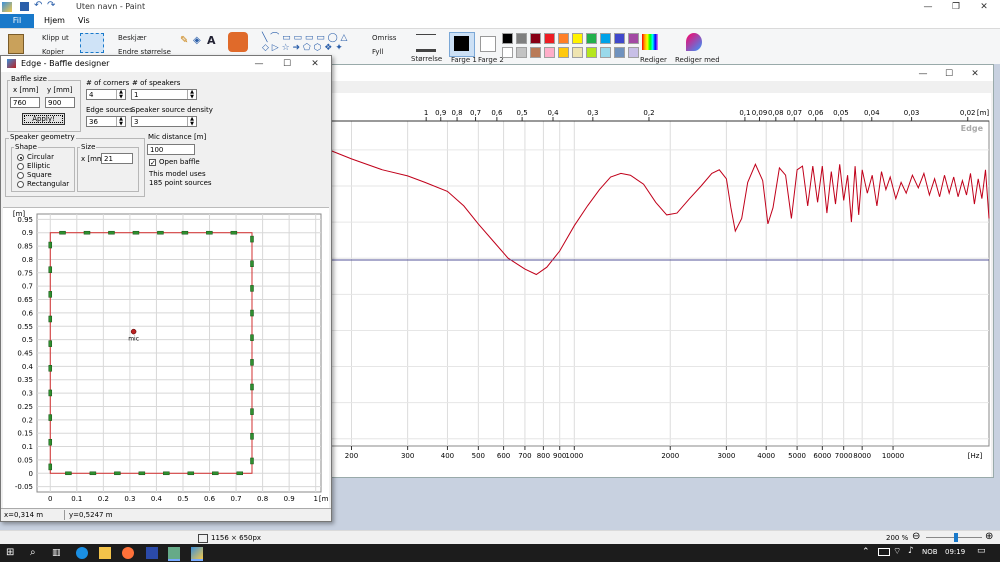 This screenshot has height=562, width=1000. Describe the element at coordinates (43, 119) in the screenshot. I see `apply-button: Apply!` at that location.